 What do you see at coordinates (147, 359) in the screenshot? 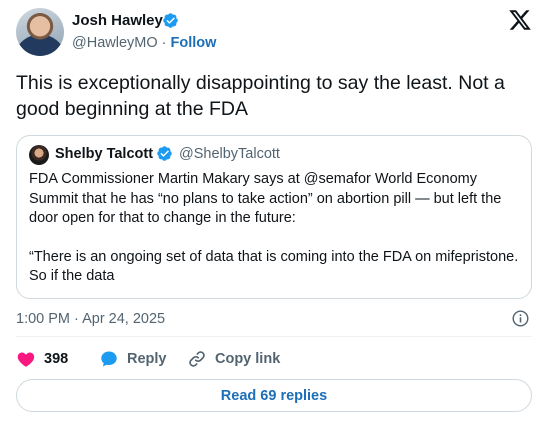
I see `reply-label: Reply` at bounding box center [147, 359].